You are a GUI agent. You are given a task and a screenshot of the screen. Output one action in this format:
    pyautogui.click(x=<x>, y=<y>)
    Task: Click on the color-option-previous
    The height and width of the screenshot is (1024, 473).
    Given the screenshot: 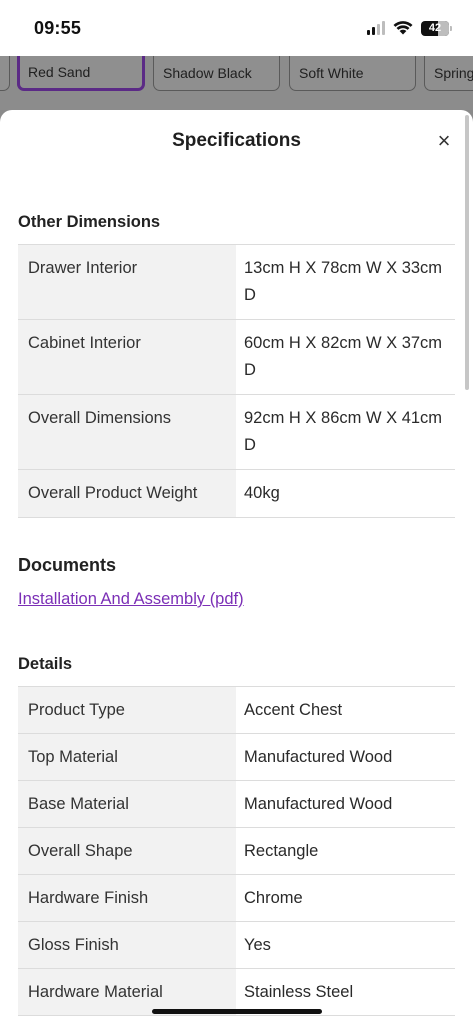 What is the action you would take?
    pyautogui.click(x=5, y=73)
    